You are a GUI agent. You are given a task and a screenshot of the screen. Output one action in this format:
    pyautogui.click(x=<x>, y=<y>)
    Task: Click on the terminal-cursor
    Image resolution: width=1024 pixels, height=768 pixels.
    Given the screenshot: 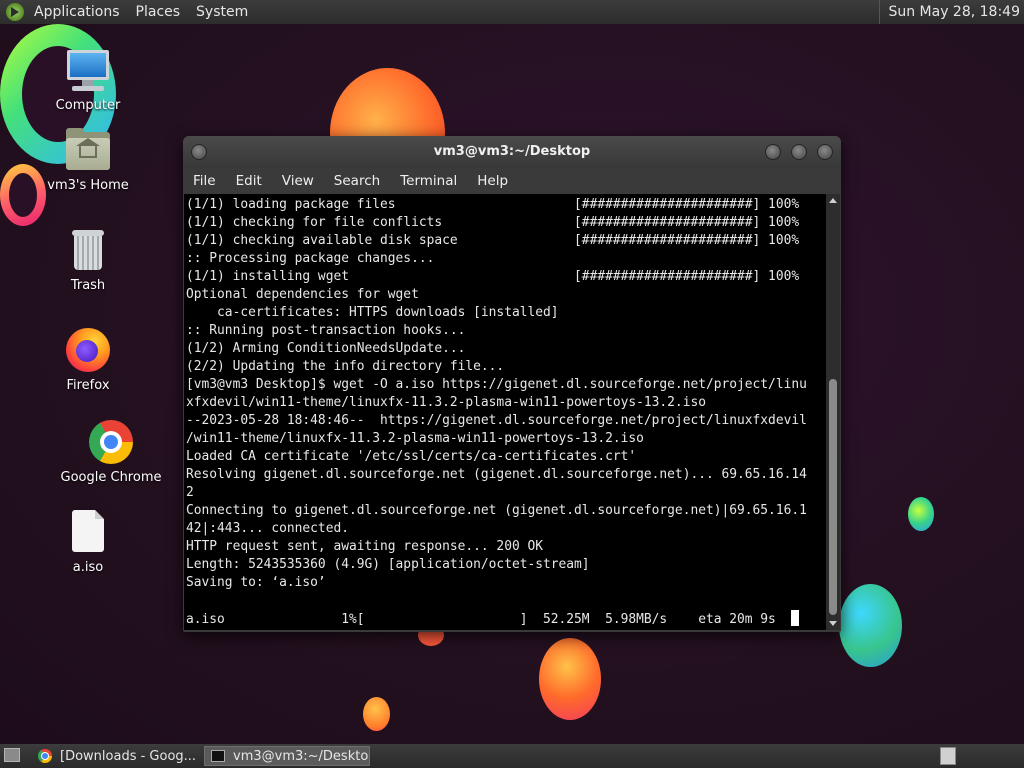 What is the action you would take?
    pyautogui.click(x=795, y=618)
    